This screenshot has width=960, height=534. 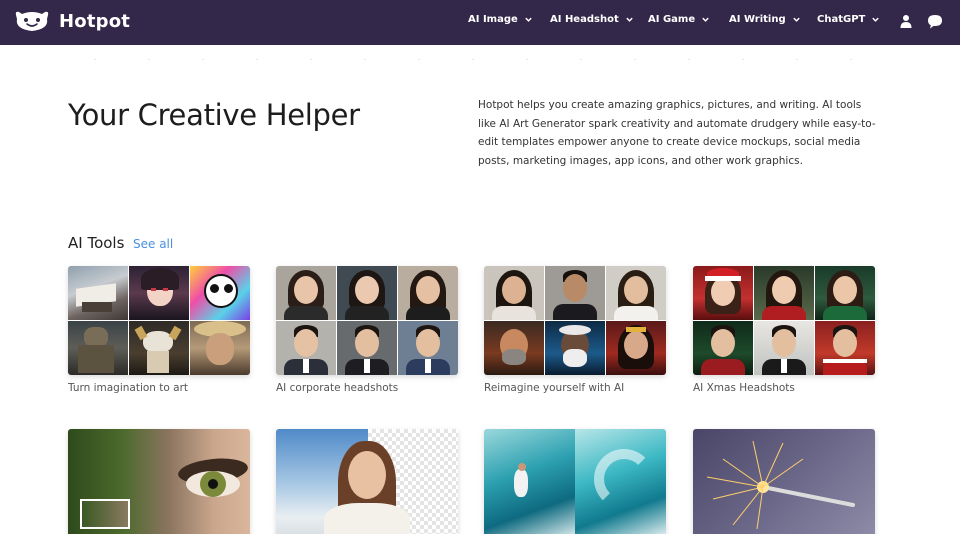 I want to click on sparkler-icon, so click(x=780, y=485).